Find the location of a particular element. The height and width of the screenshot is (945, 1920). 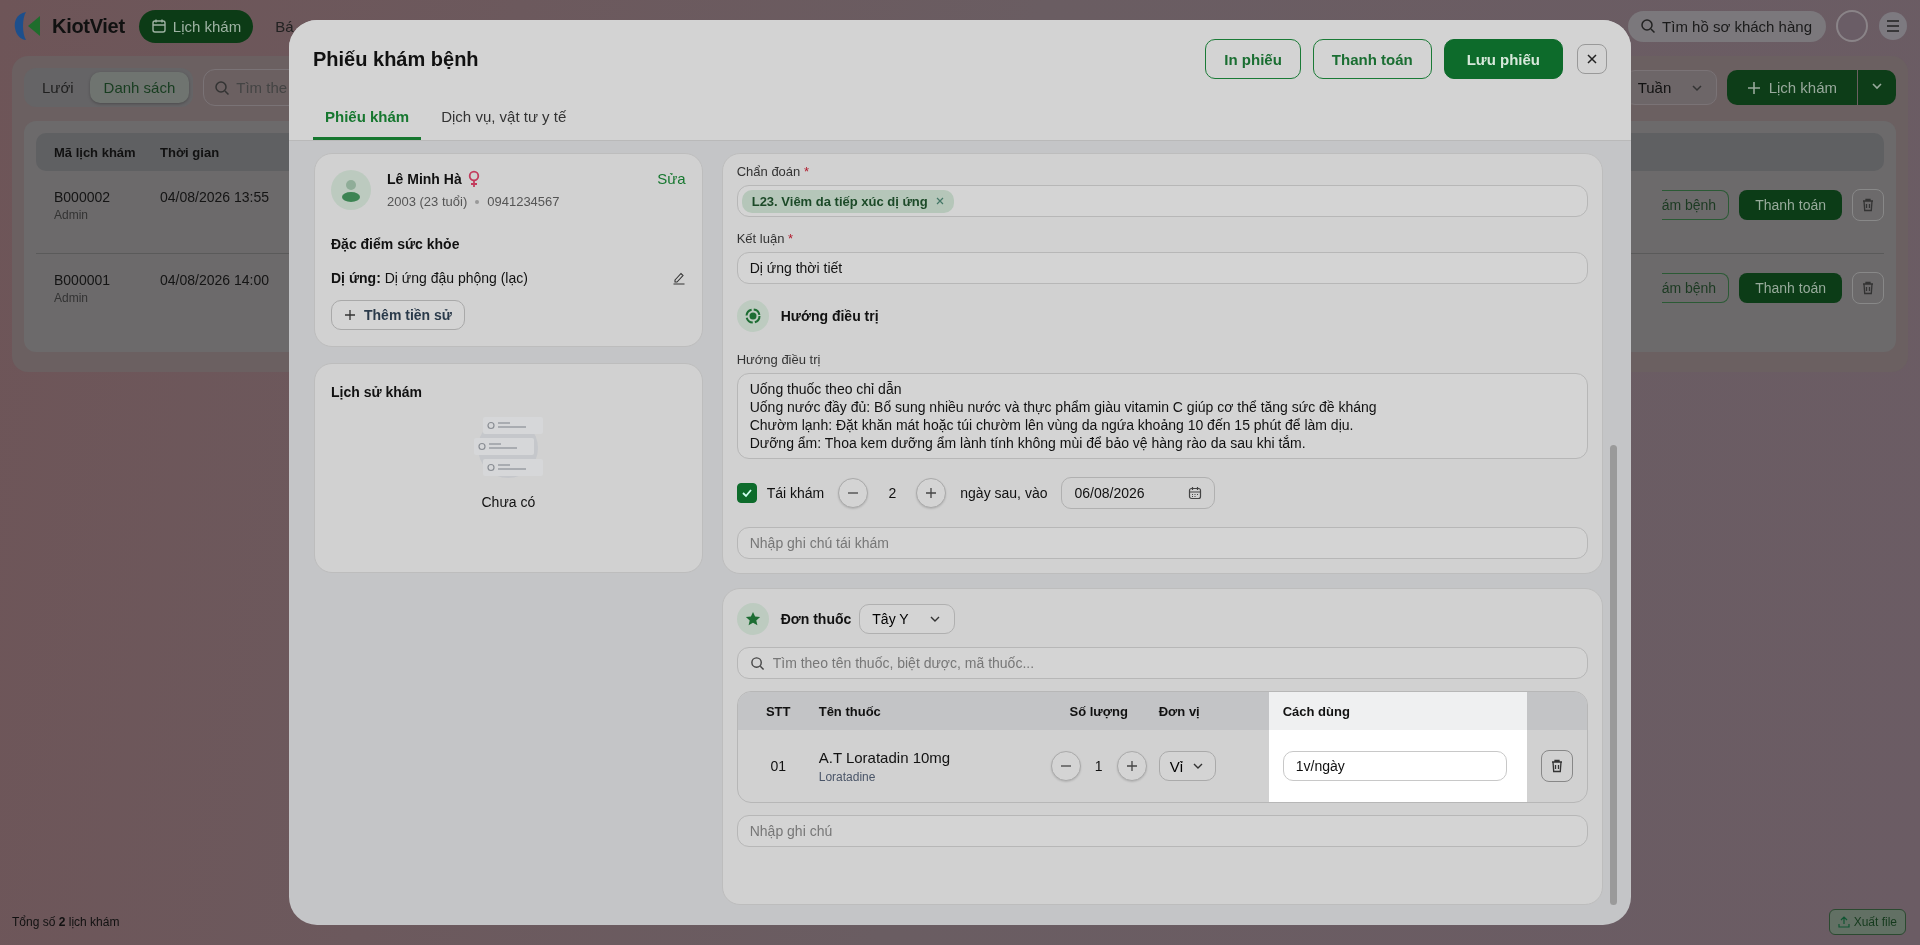

dropdown-button is located at coordinates (1877, 87).